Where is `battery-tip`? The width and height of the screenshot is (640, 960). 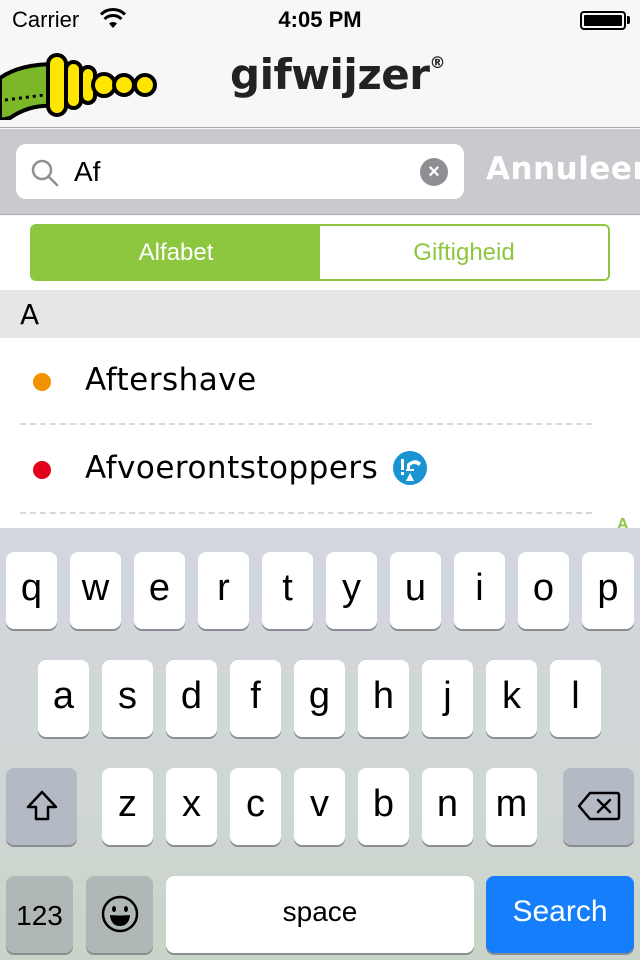
battery-tip is located at coordinates (628, 20).